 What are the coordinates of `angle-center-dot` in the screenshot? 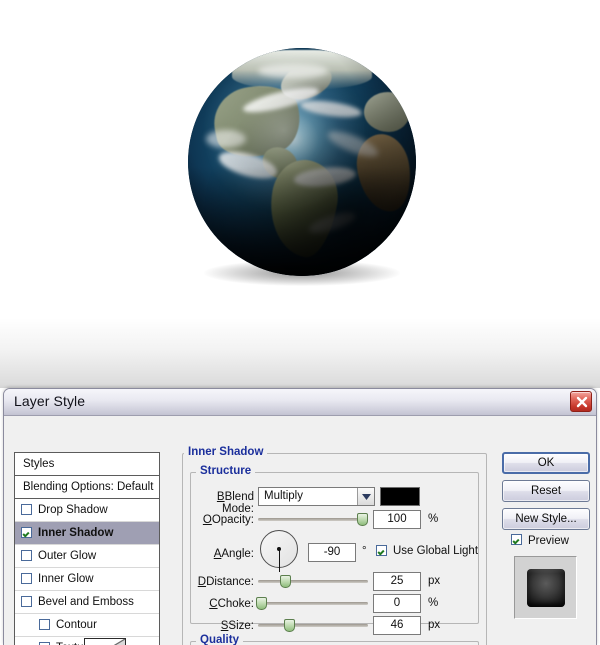 It's located at (279, 549).